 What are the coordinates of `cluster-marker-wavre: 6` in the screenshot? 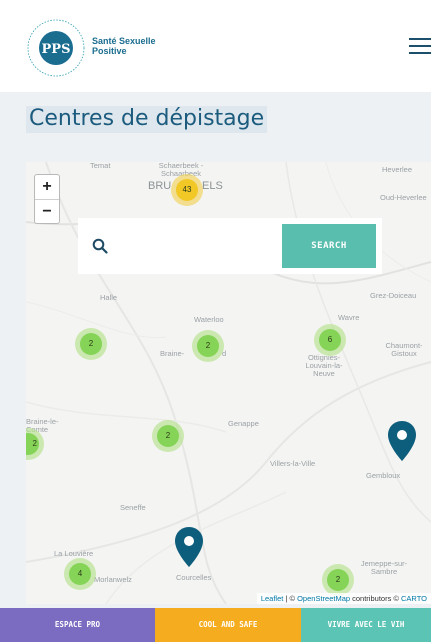 It's located at (330, 340).